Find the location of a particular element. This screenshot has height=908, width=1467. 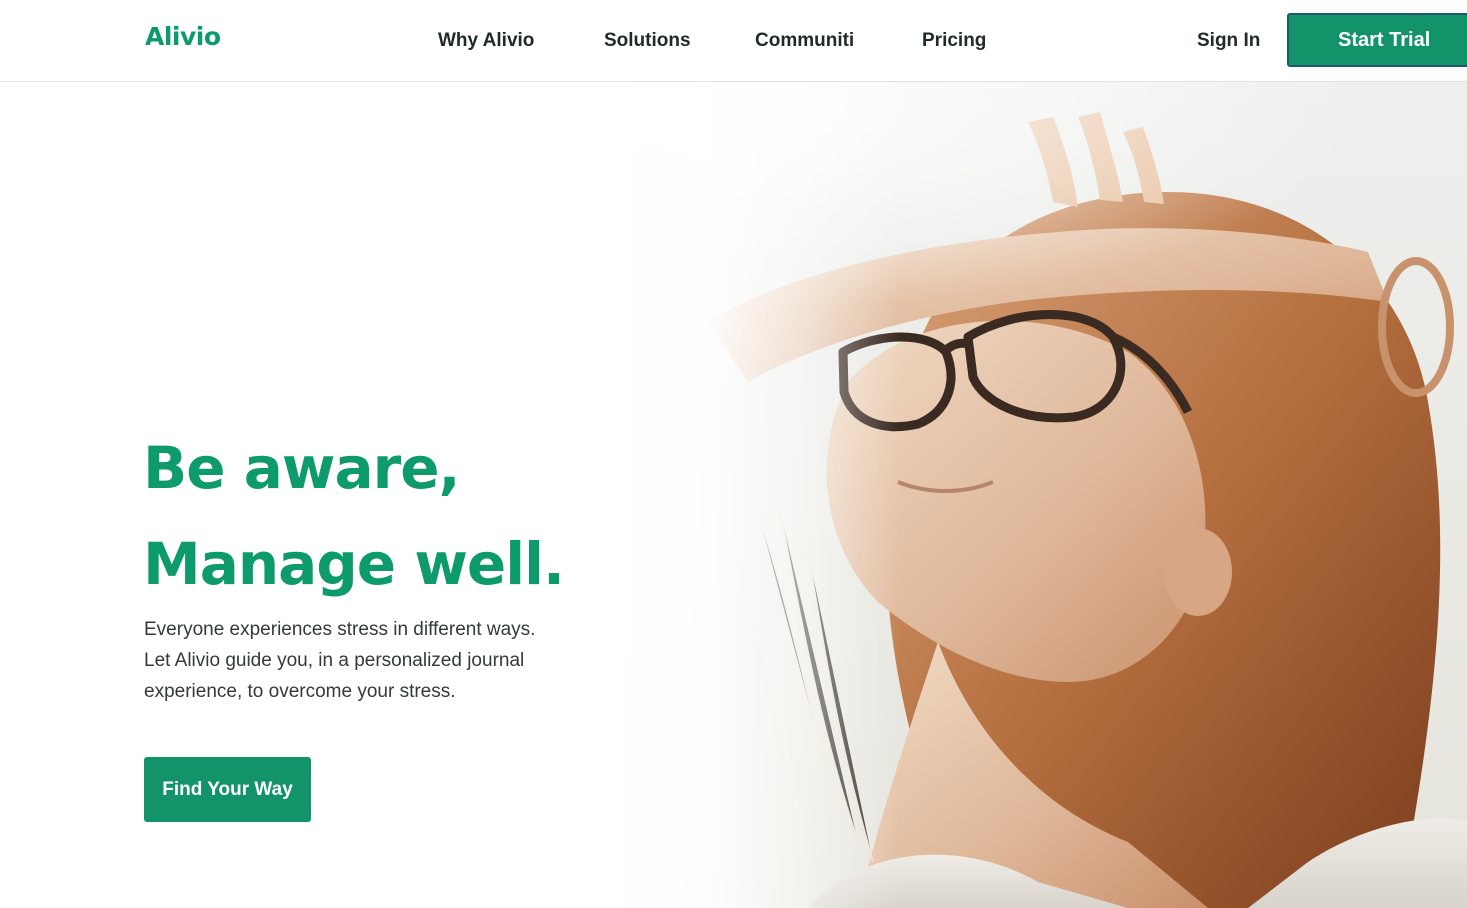

hero-headline-line-1: Be aware, is located at coordinates (302, 468).